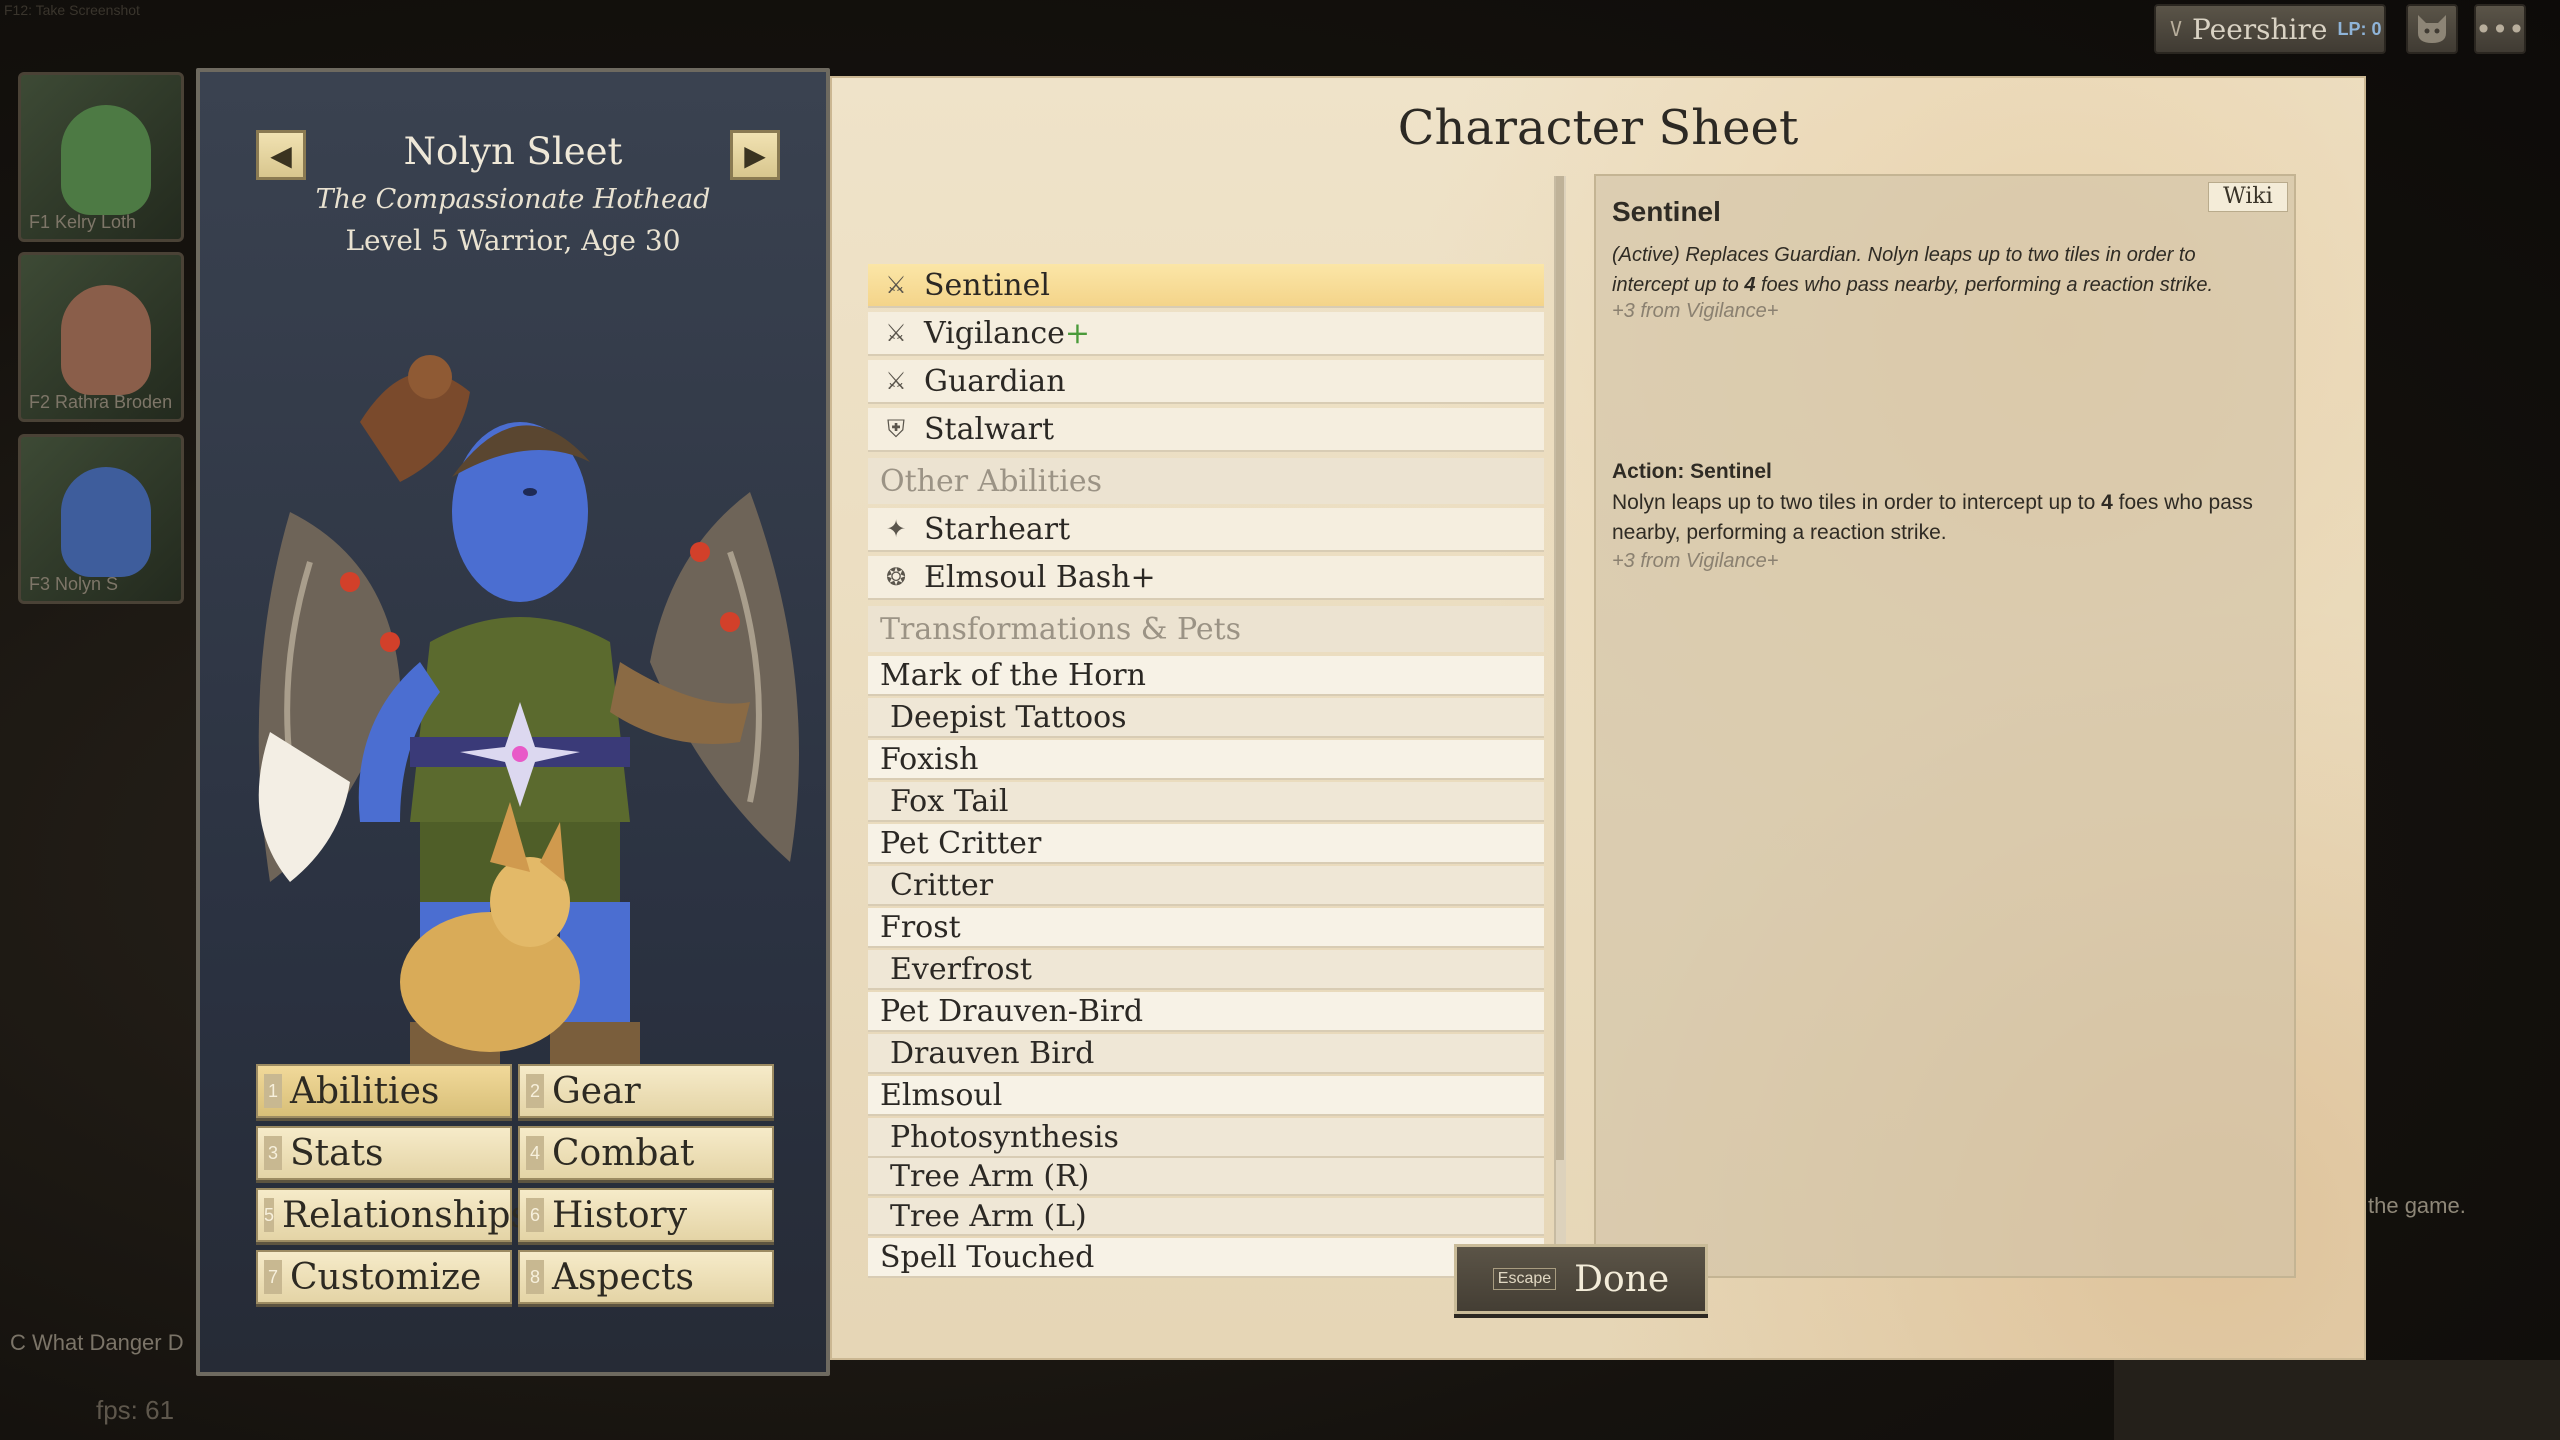 This screenshot has width=2560, height=1440. What do you see at coordinates (1206, 718) in the screenshot?
I see `transformation-sub-row: Deepist Tattoos` at bounding box center [1206, 718].